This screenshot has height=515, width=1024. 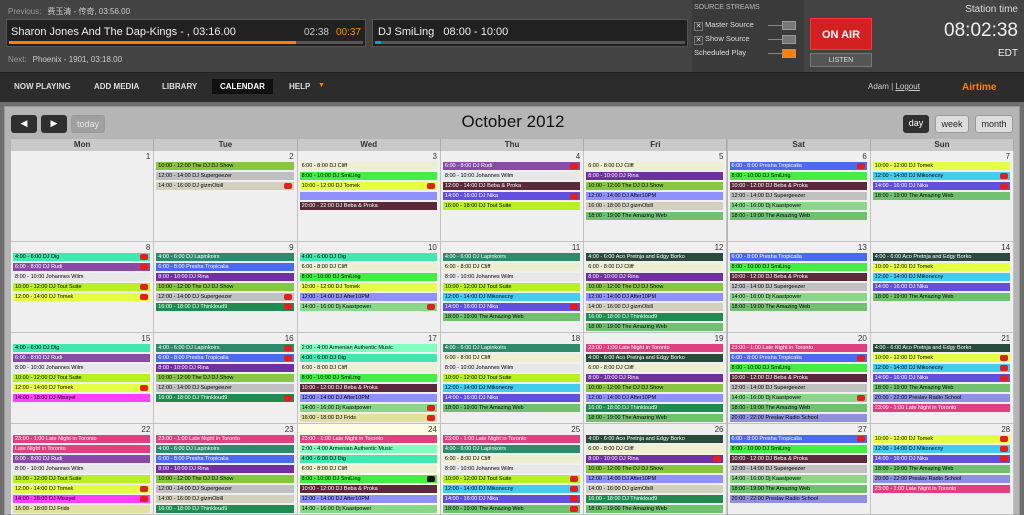 What do you see at coordinates (368, 489) in the screenshot?
I see `show-event: 10:00 - 12:00 DJ Beba & Proka` at bounding box center [368, 489].